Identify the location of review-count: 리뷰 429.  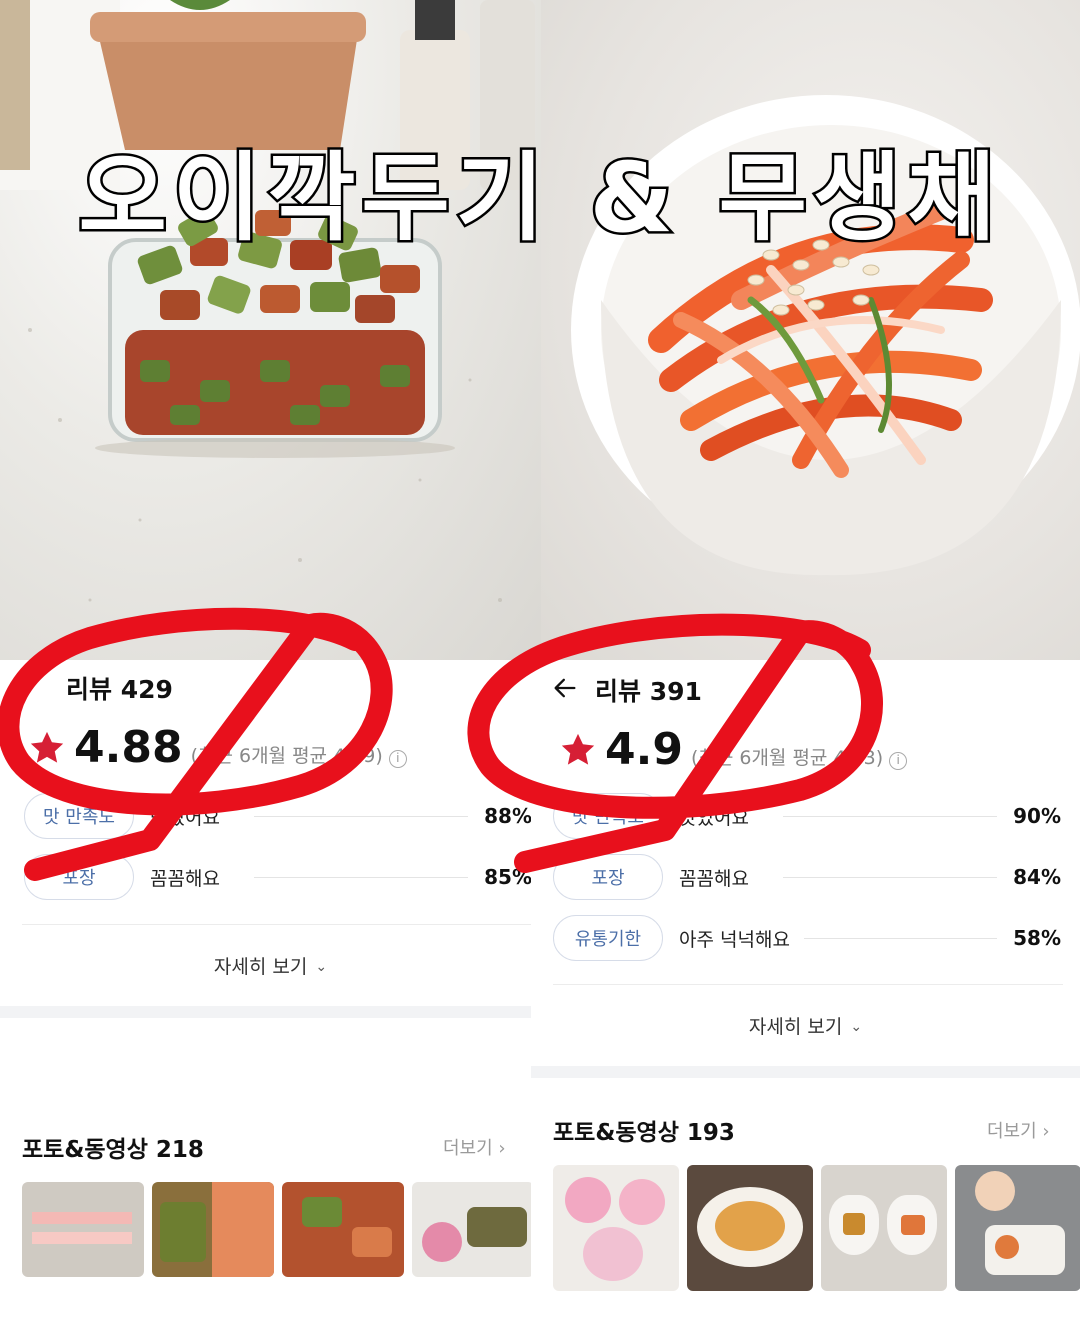
(119, 688).